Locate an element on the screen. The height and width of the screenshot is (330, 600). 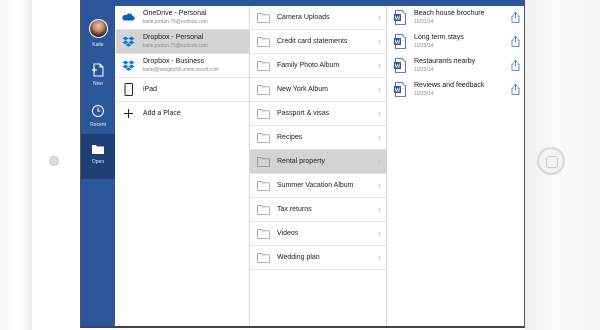
folder-row: Camera Uploads › is located at coordinates (318, 18).